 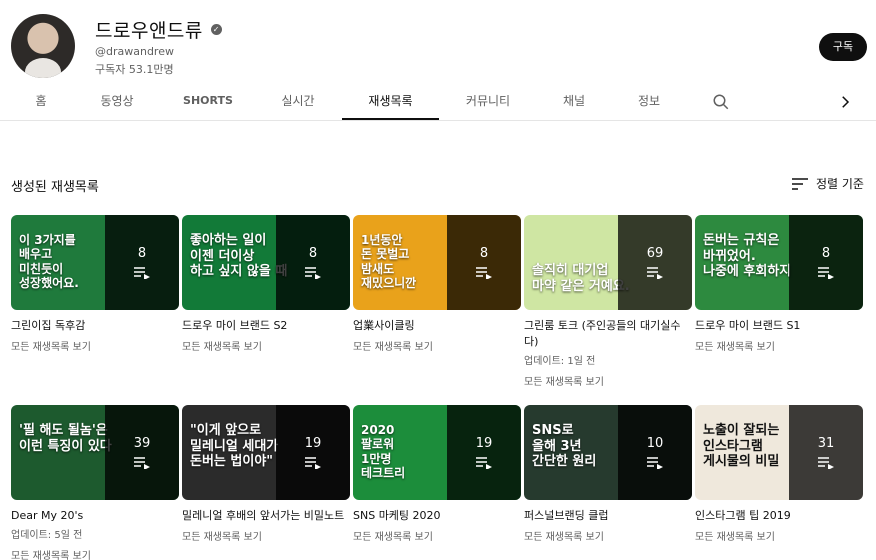 What do you see at coordinates (95, 262) in the screenshot?
I see `playlist-thumbnail: 이 3가지를 배우고 미친듯이 성장했어요. 8` at bounding box center [95, 262].